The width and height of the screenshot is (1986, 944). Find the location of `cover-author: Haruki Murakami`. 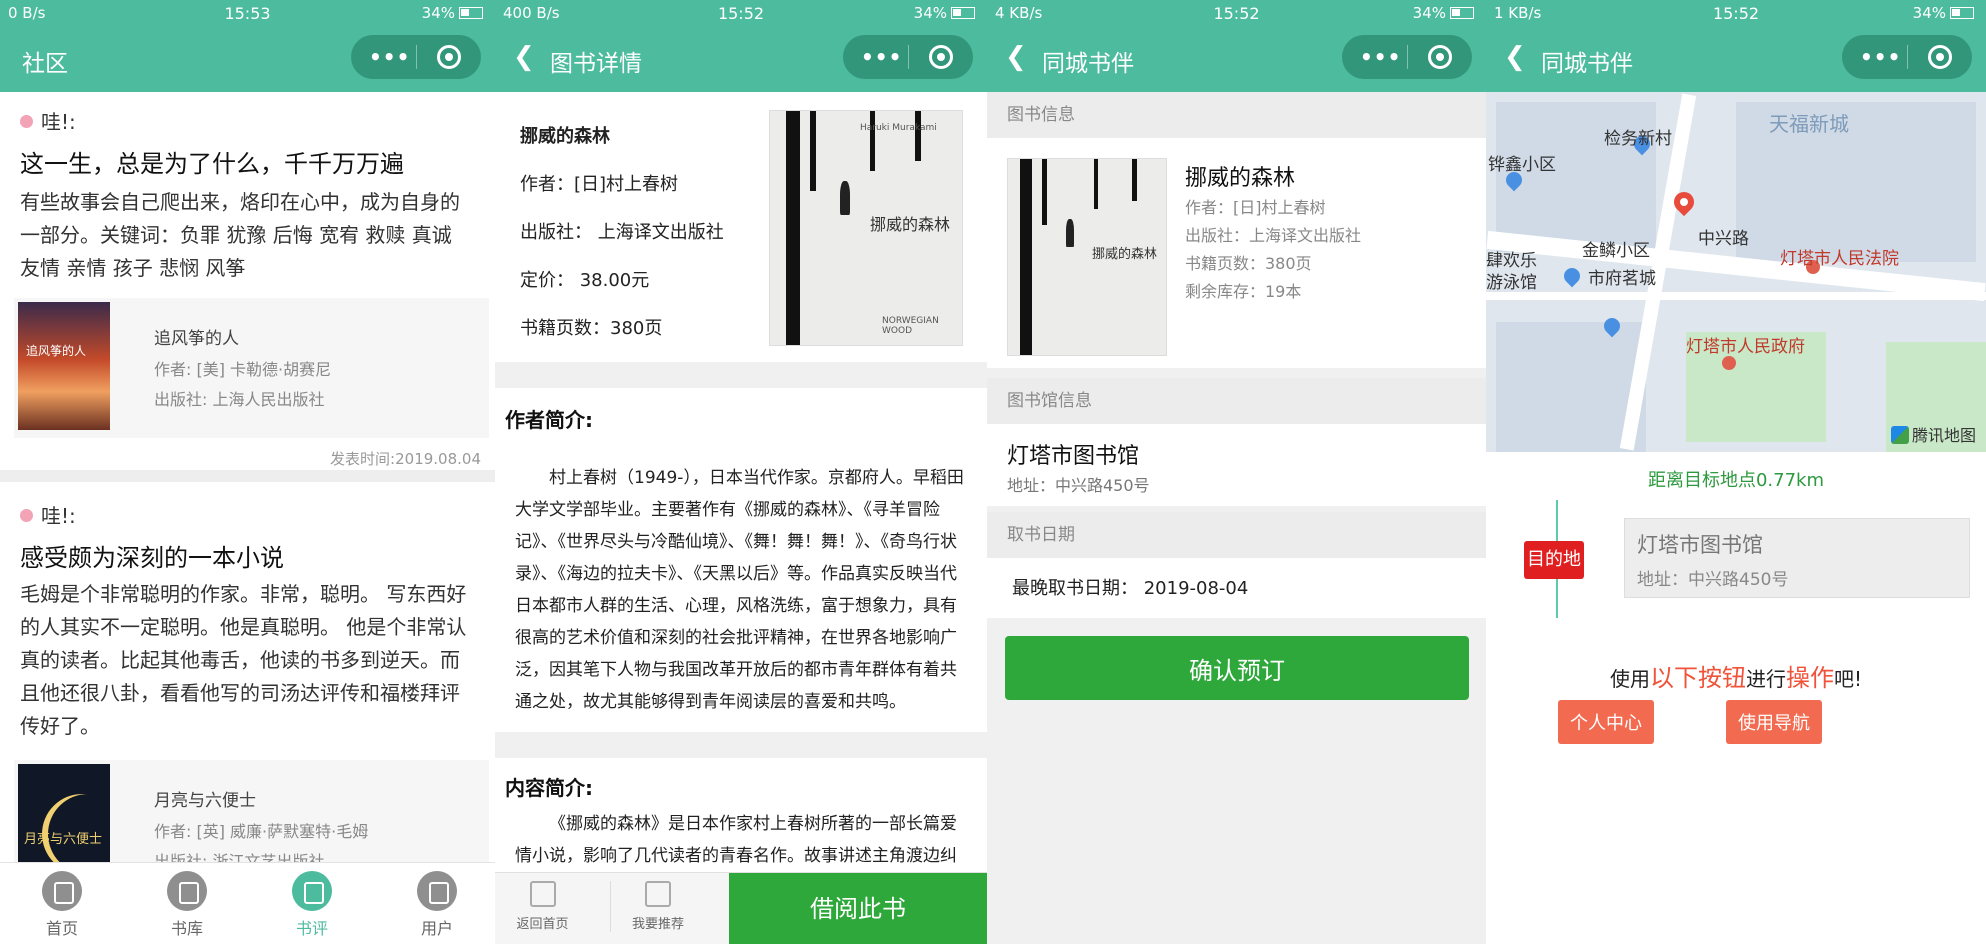

cover-author: Haruki Murakami is located at coordinates (898, 128).